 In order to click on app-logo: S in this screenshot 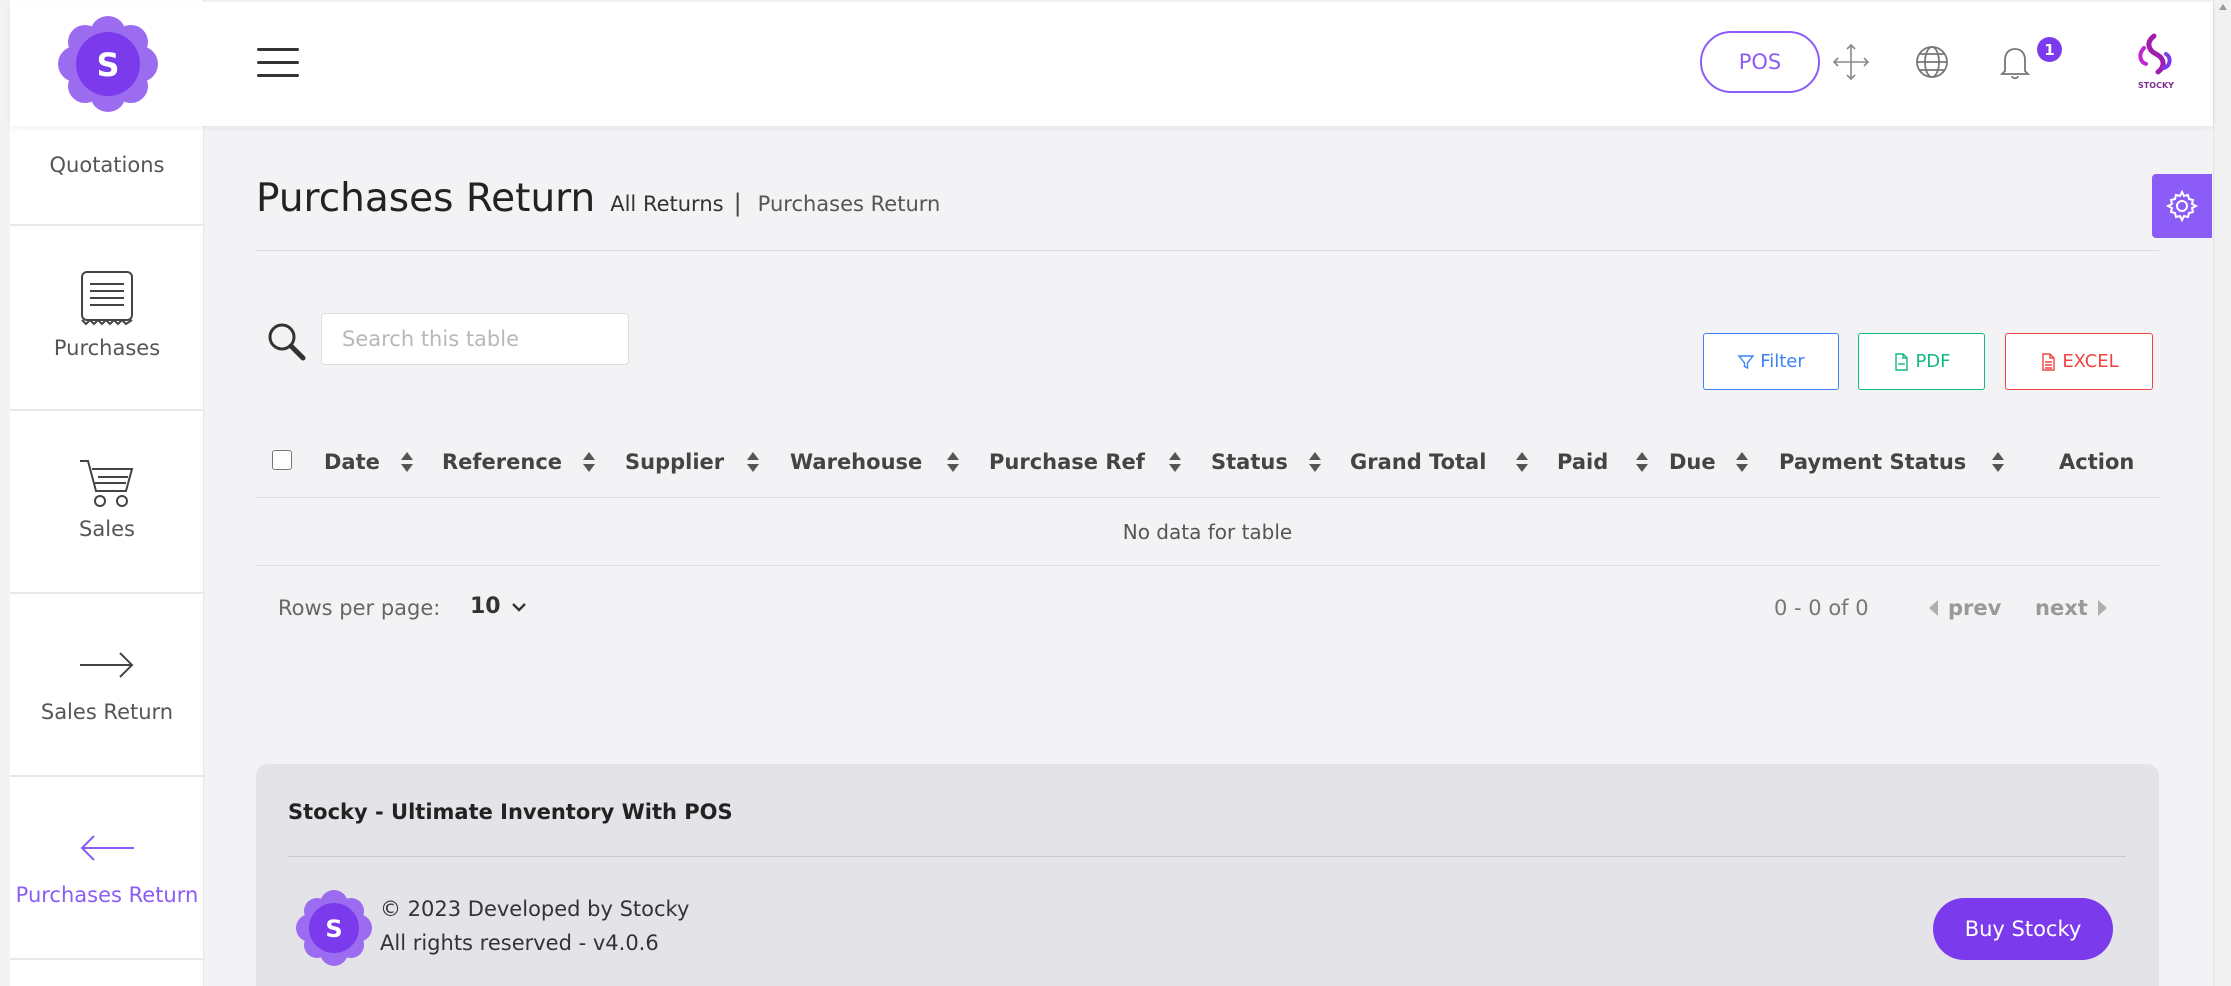, I will do `click(108, 64)`.